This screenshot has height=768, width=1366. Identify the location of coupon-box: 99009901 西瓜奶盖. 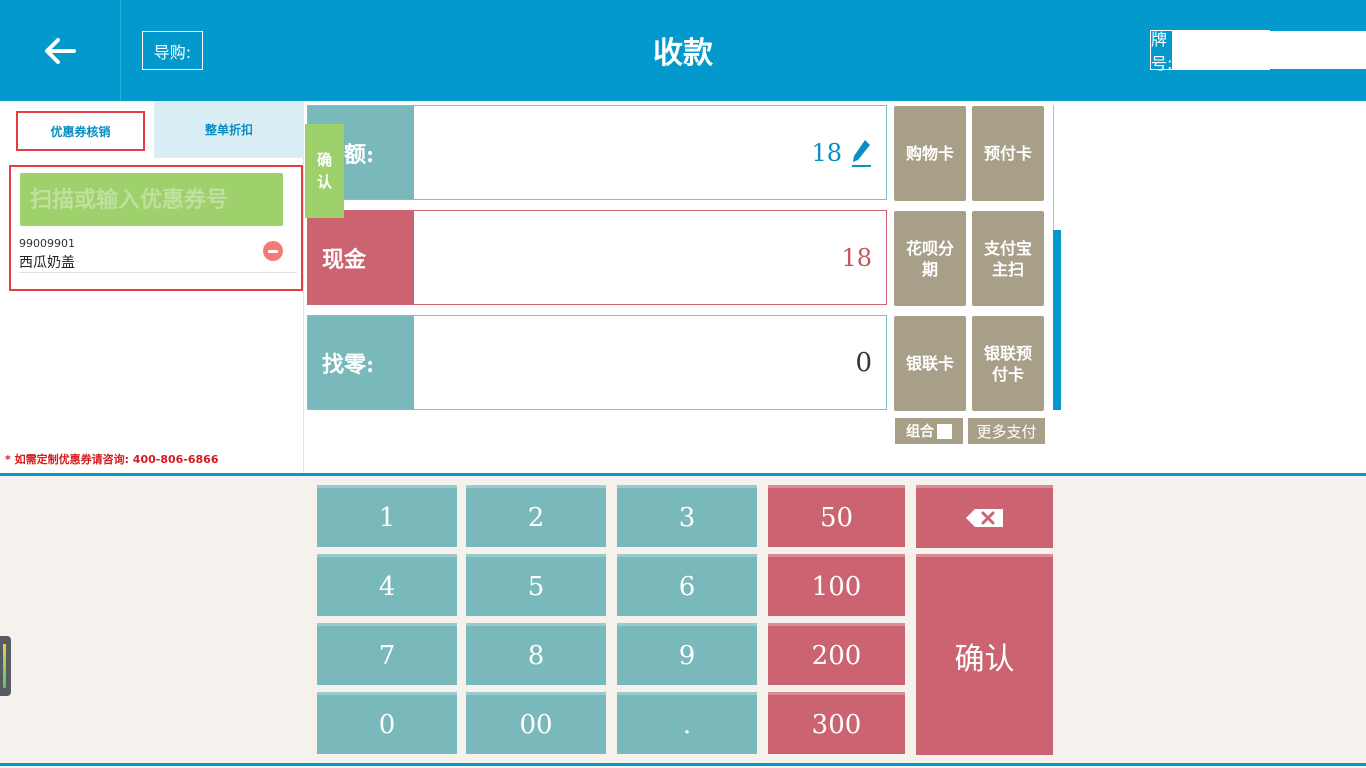
(156, 228).